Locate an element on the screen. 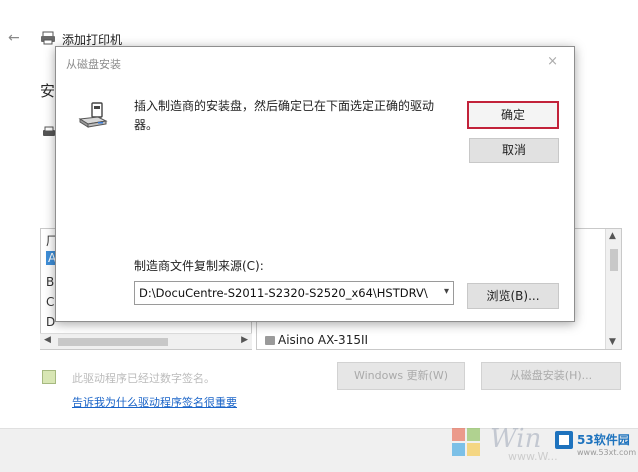 The image size is (638, 472). disk-drive-icon is located at coordinates (93, 115).